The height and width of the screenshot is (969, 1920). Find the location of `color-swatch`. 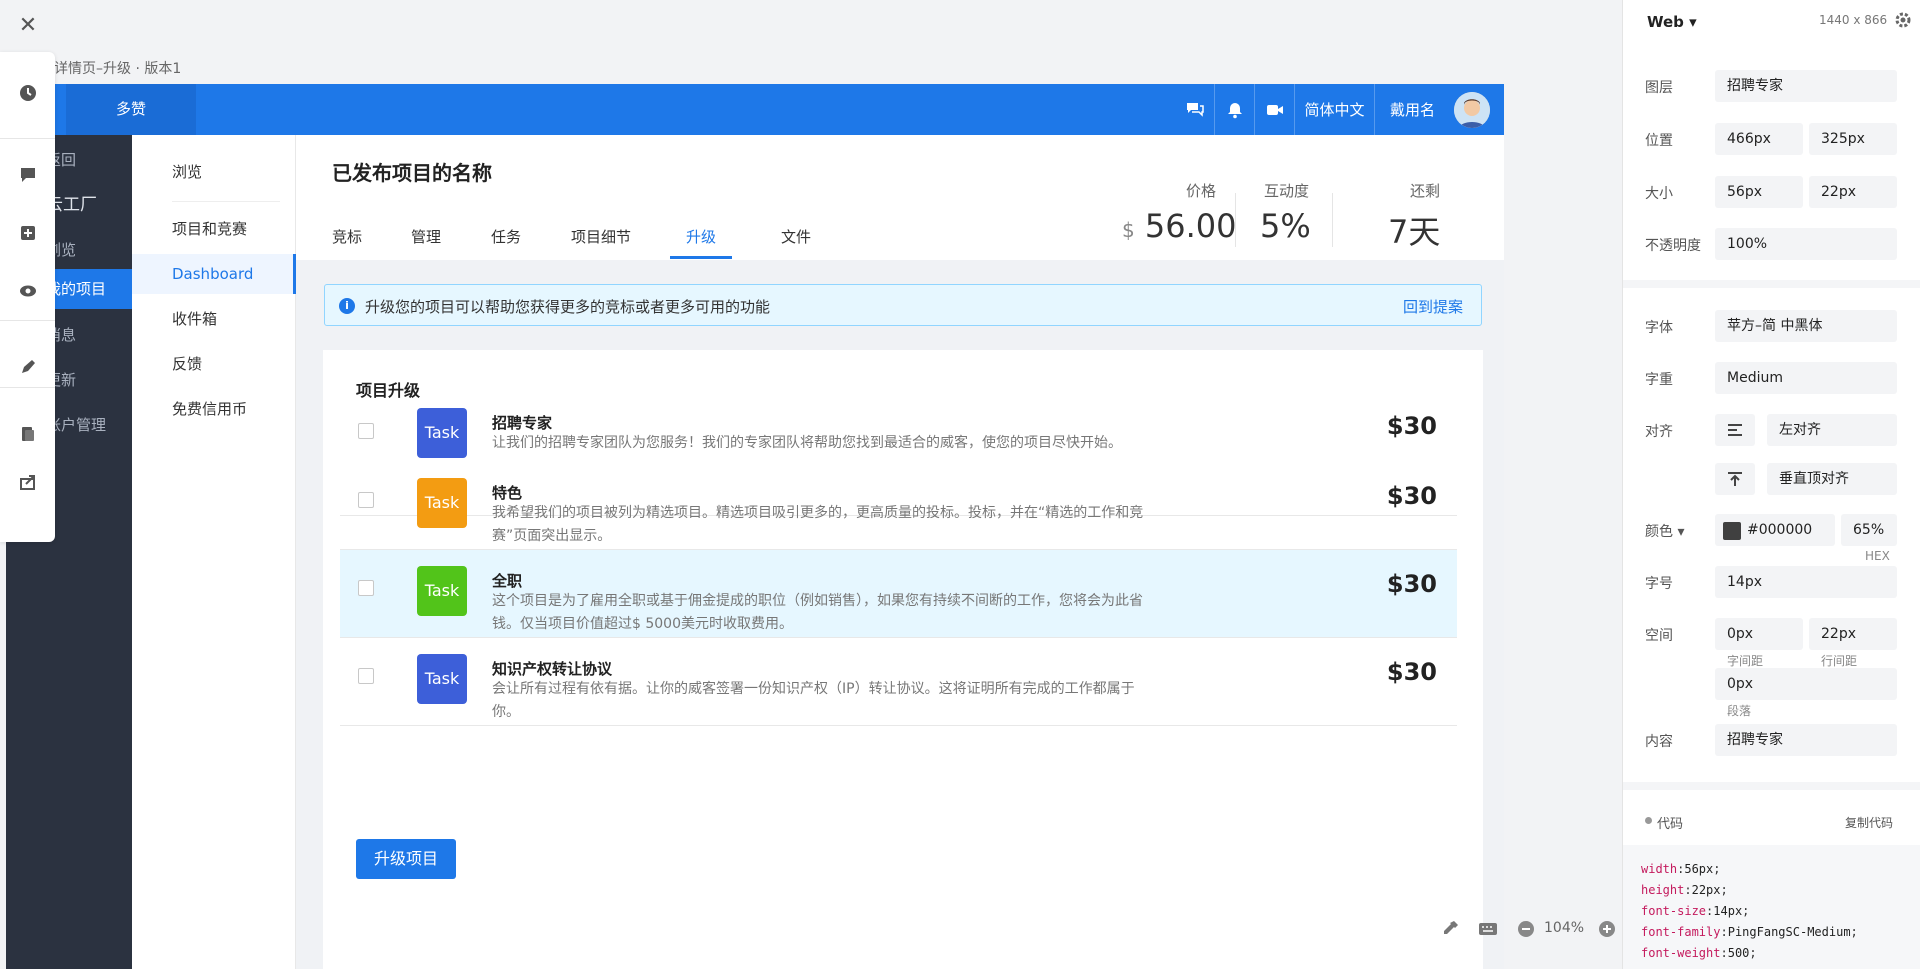

color-swatch is located at coordinates (1732, 531).